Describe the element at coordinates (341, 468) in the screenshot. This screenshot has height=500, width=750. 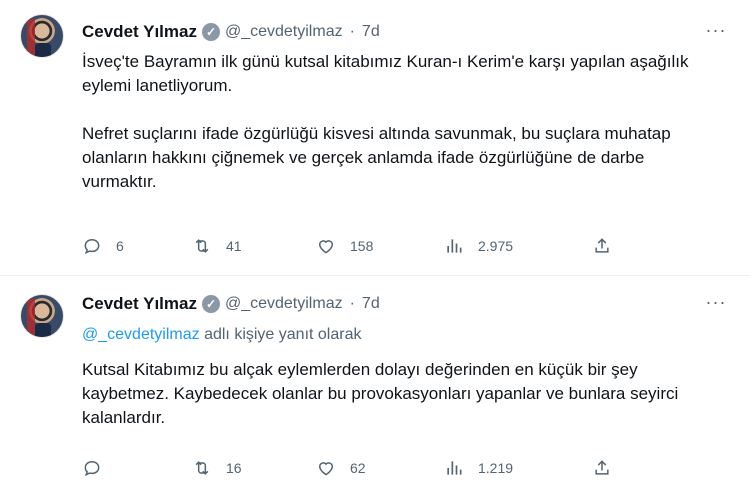
I see `like-button: 62` at that location.